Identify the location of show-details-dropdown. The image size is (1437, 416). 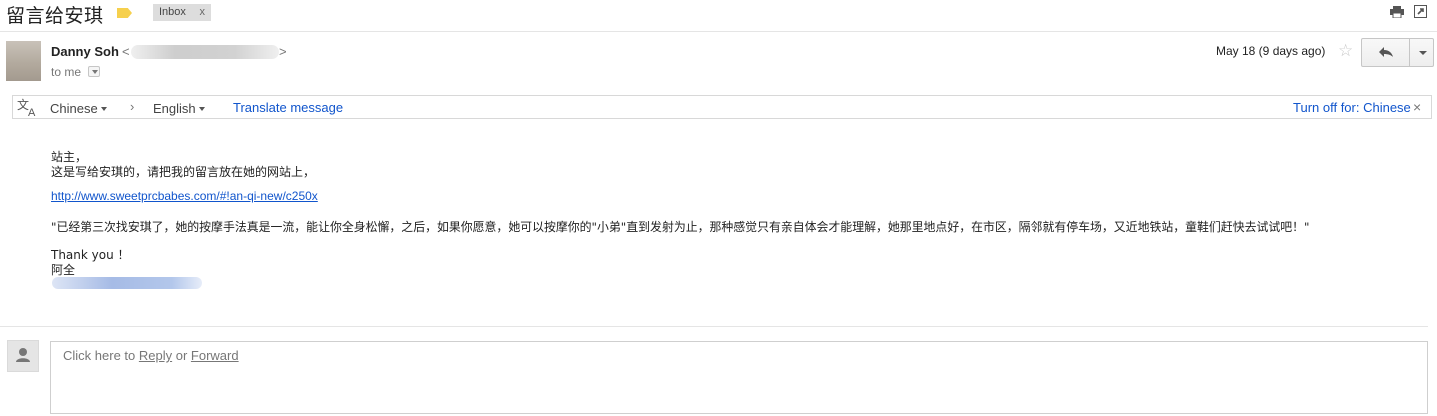
(94, 71).